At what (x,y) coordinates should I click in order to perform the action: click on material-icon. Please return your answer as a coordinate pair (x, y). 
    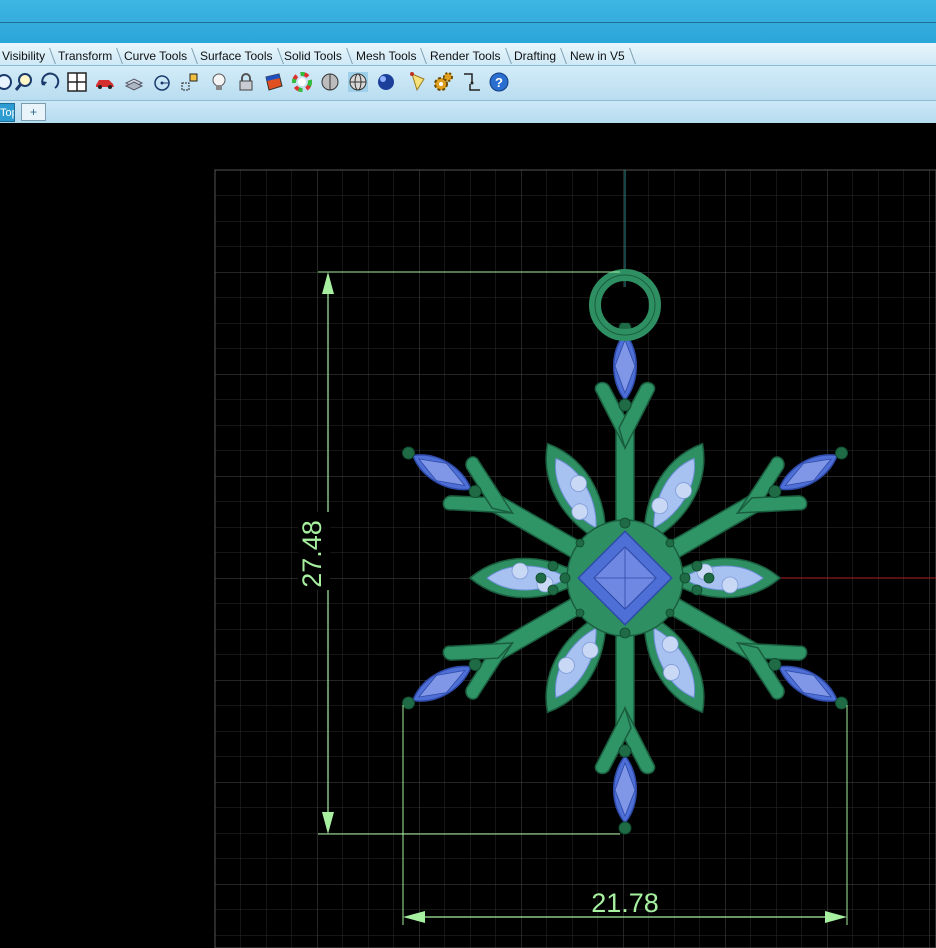
    Looking at the image, I should click on (274, 82).